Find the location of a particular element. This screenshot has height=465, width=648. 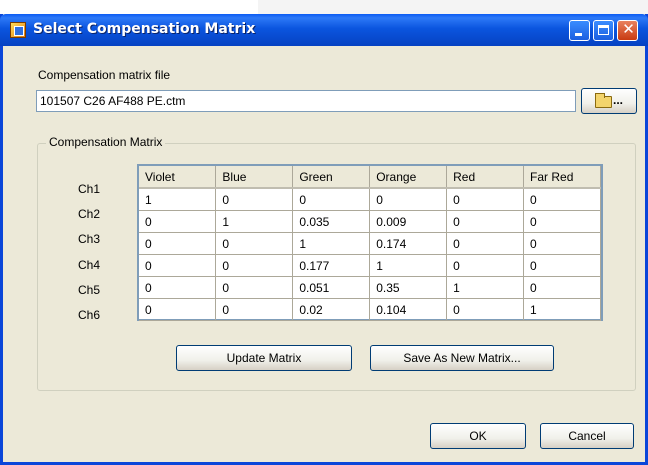

matrix-cell: 0.35 is located at coordinates (408, 287).